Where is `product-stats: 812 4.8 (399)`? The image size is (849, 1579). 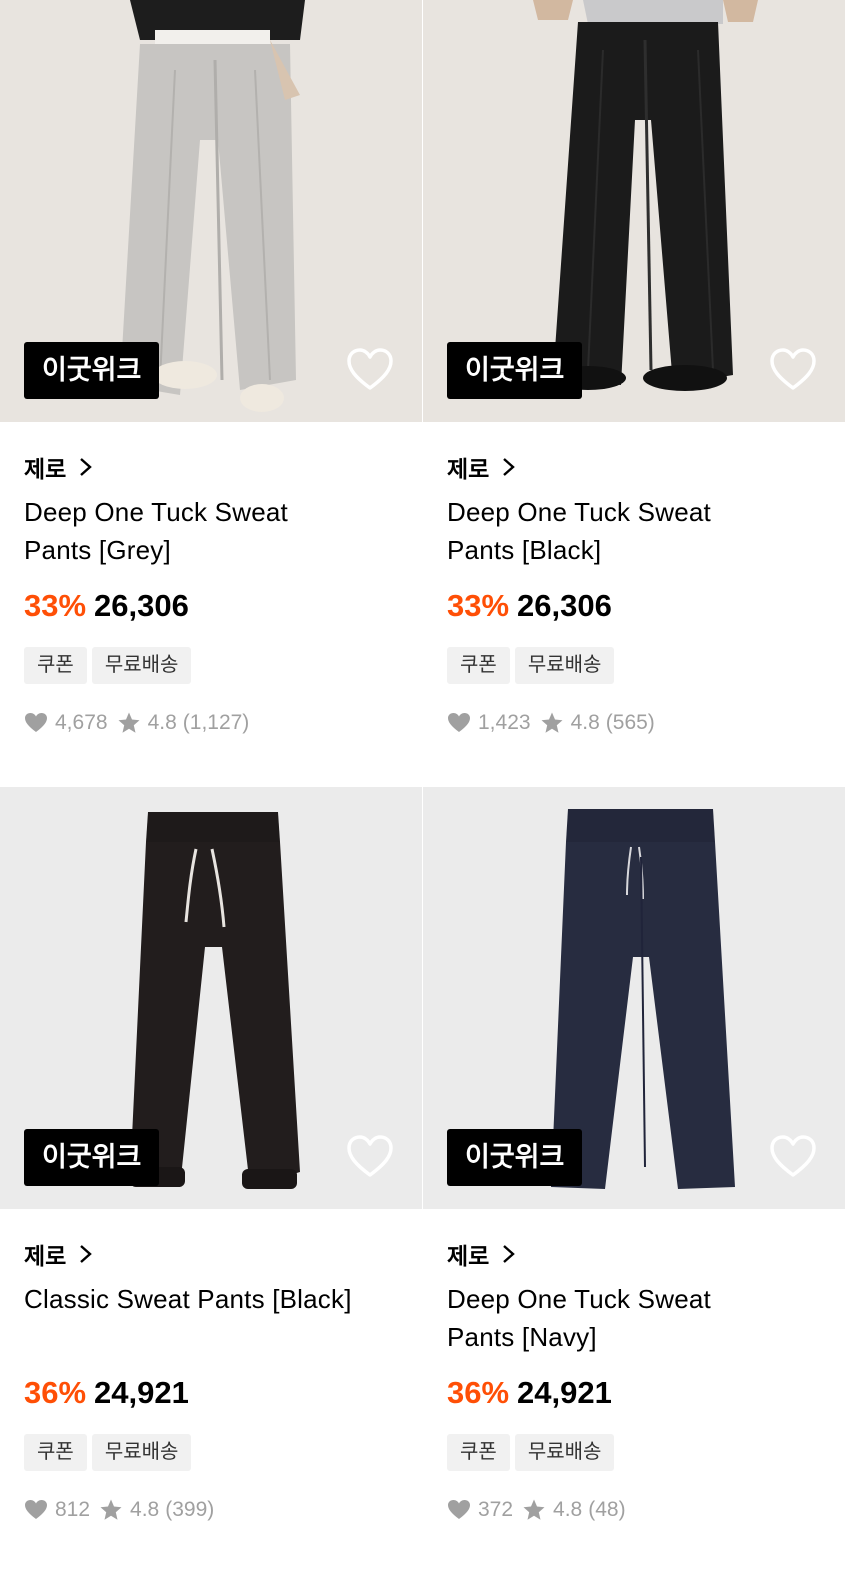
product-stats: 812 4.8 (399) is located at coordinates (211, 1510).